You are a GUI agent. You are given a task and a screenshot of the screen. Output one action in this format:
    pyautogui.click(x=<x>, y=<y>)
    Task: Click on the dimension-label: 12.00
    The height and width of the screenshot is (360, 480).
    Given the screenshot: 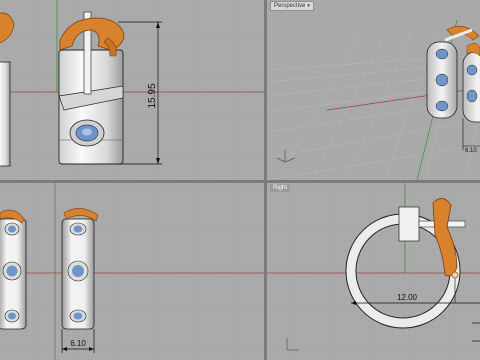 What is the action you would take?
    pyautogui.click(x=407, y=297)
    